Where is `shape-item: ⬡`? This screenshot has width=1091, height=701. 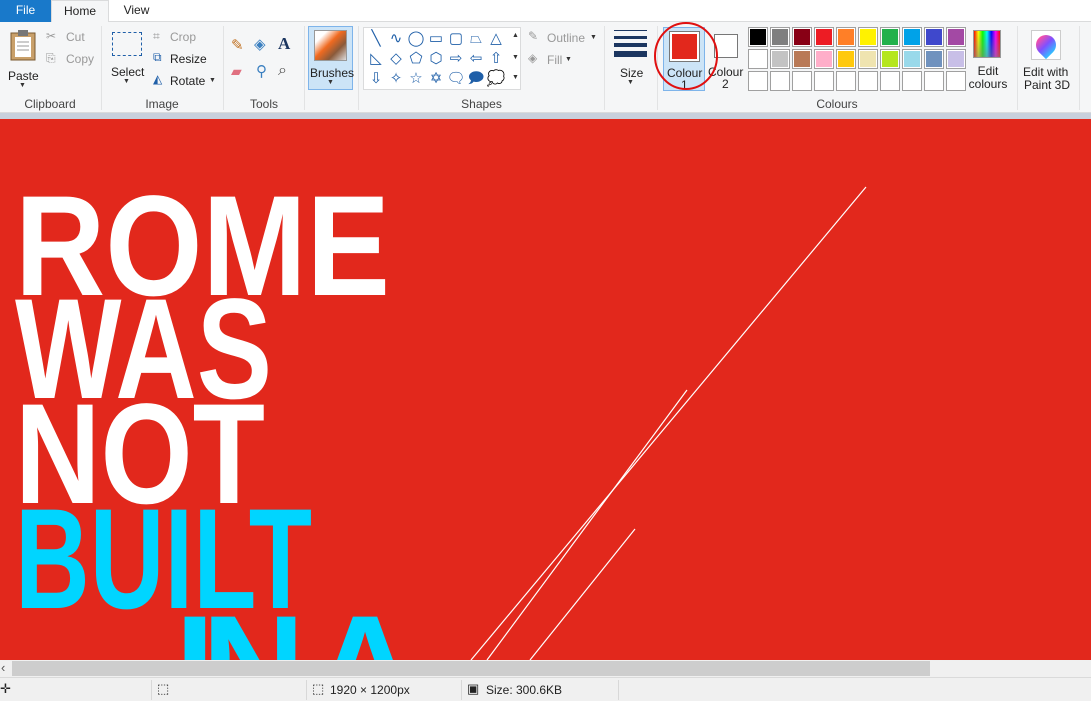 shape-item: ⬡ is located at coordinates (436, 59).